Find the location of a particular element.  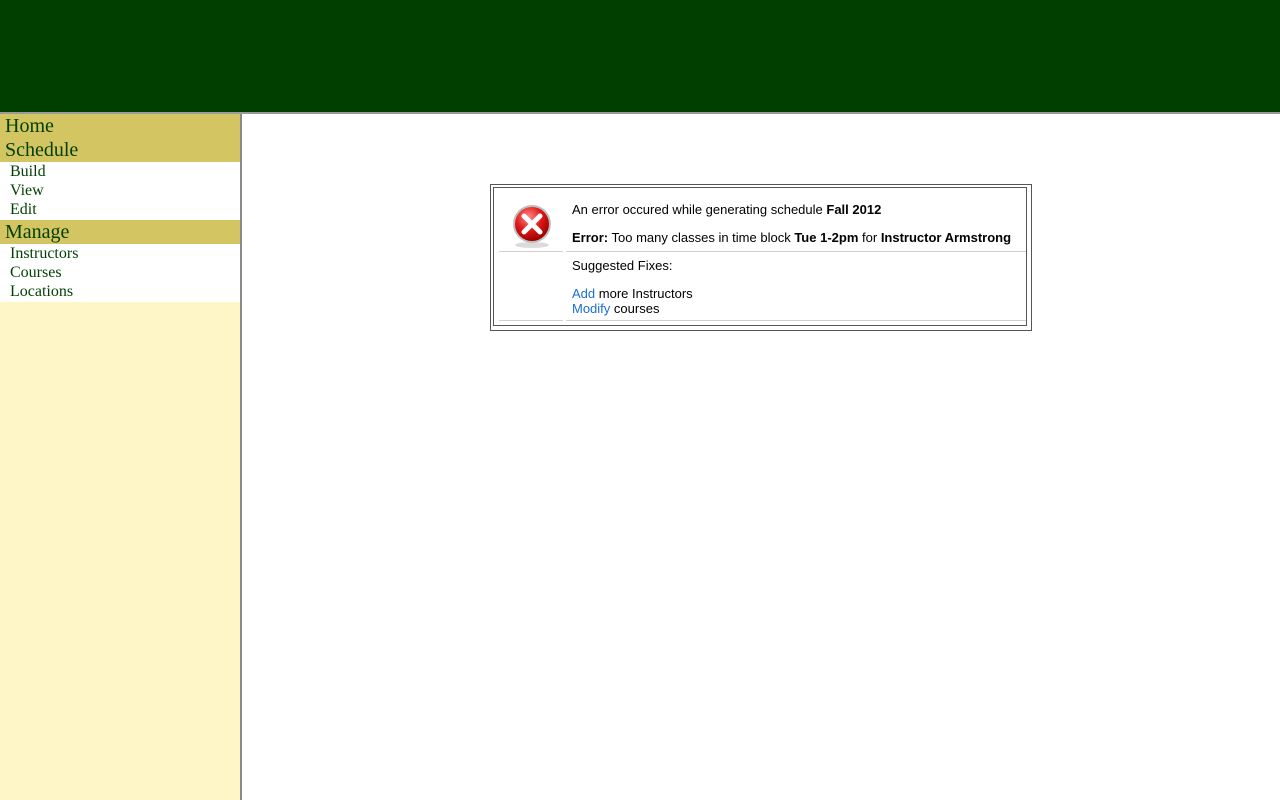

nav-manage-instructors: Instructors is located at coordinates (120, 253).